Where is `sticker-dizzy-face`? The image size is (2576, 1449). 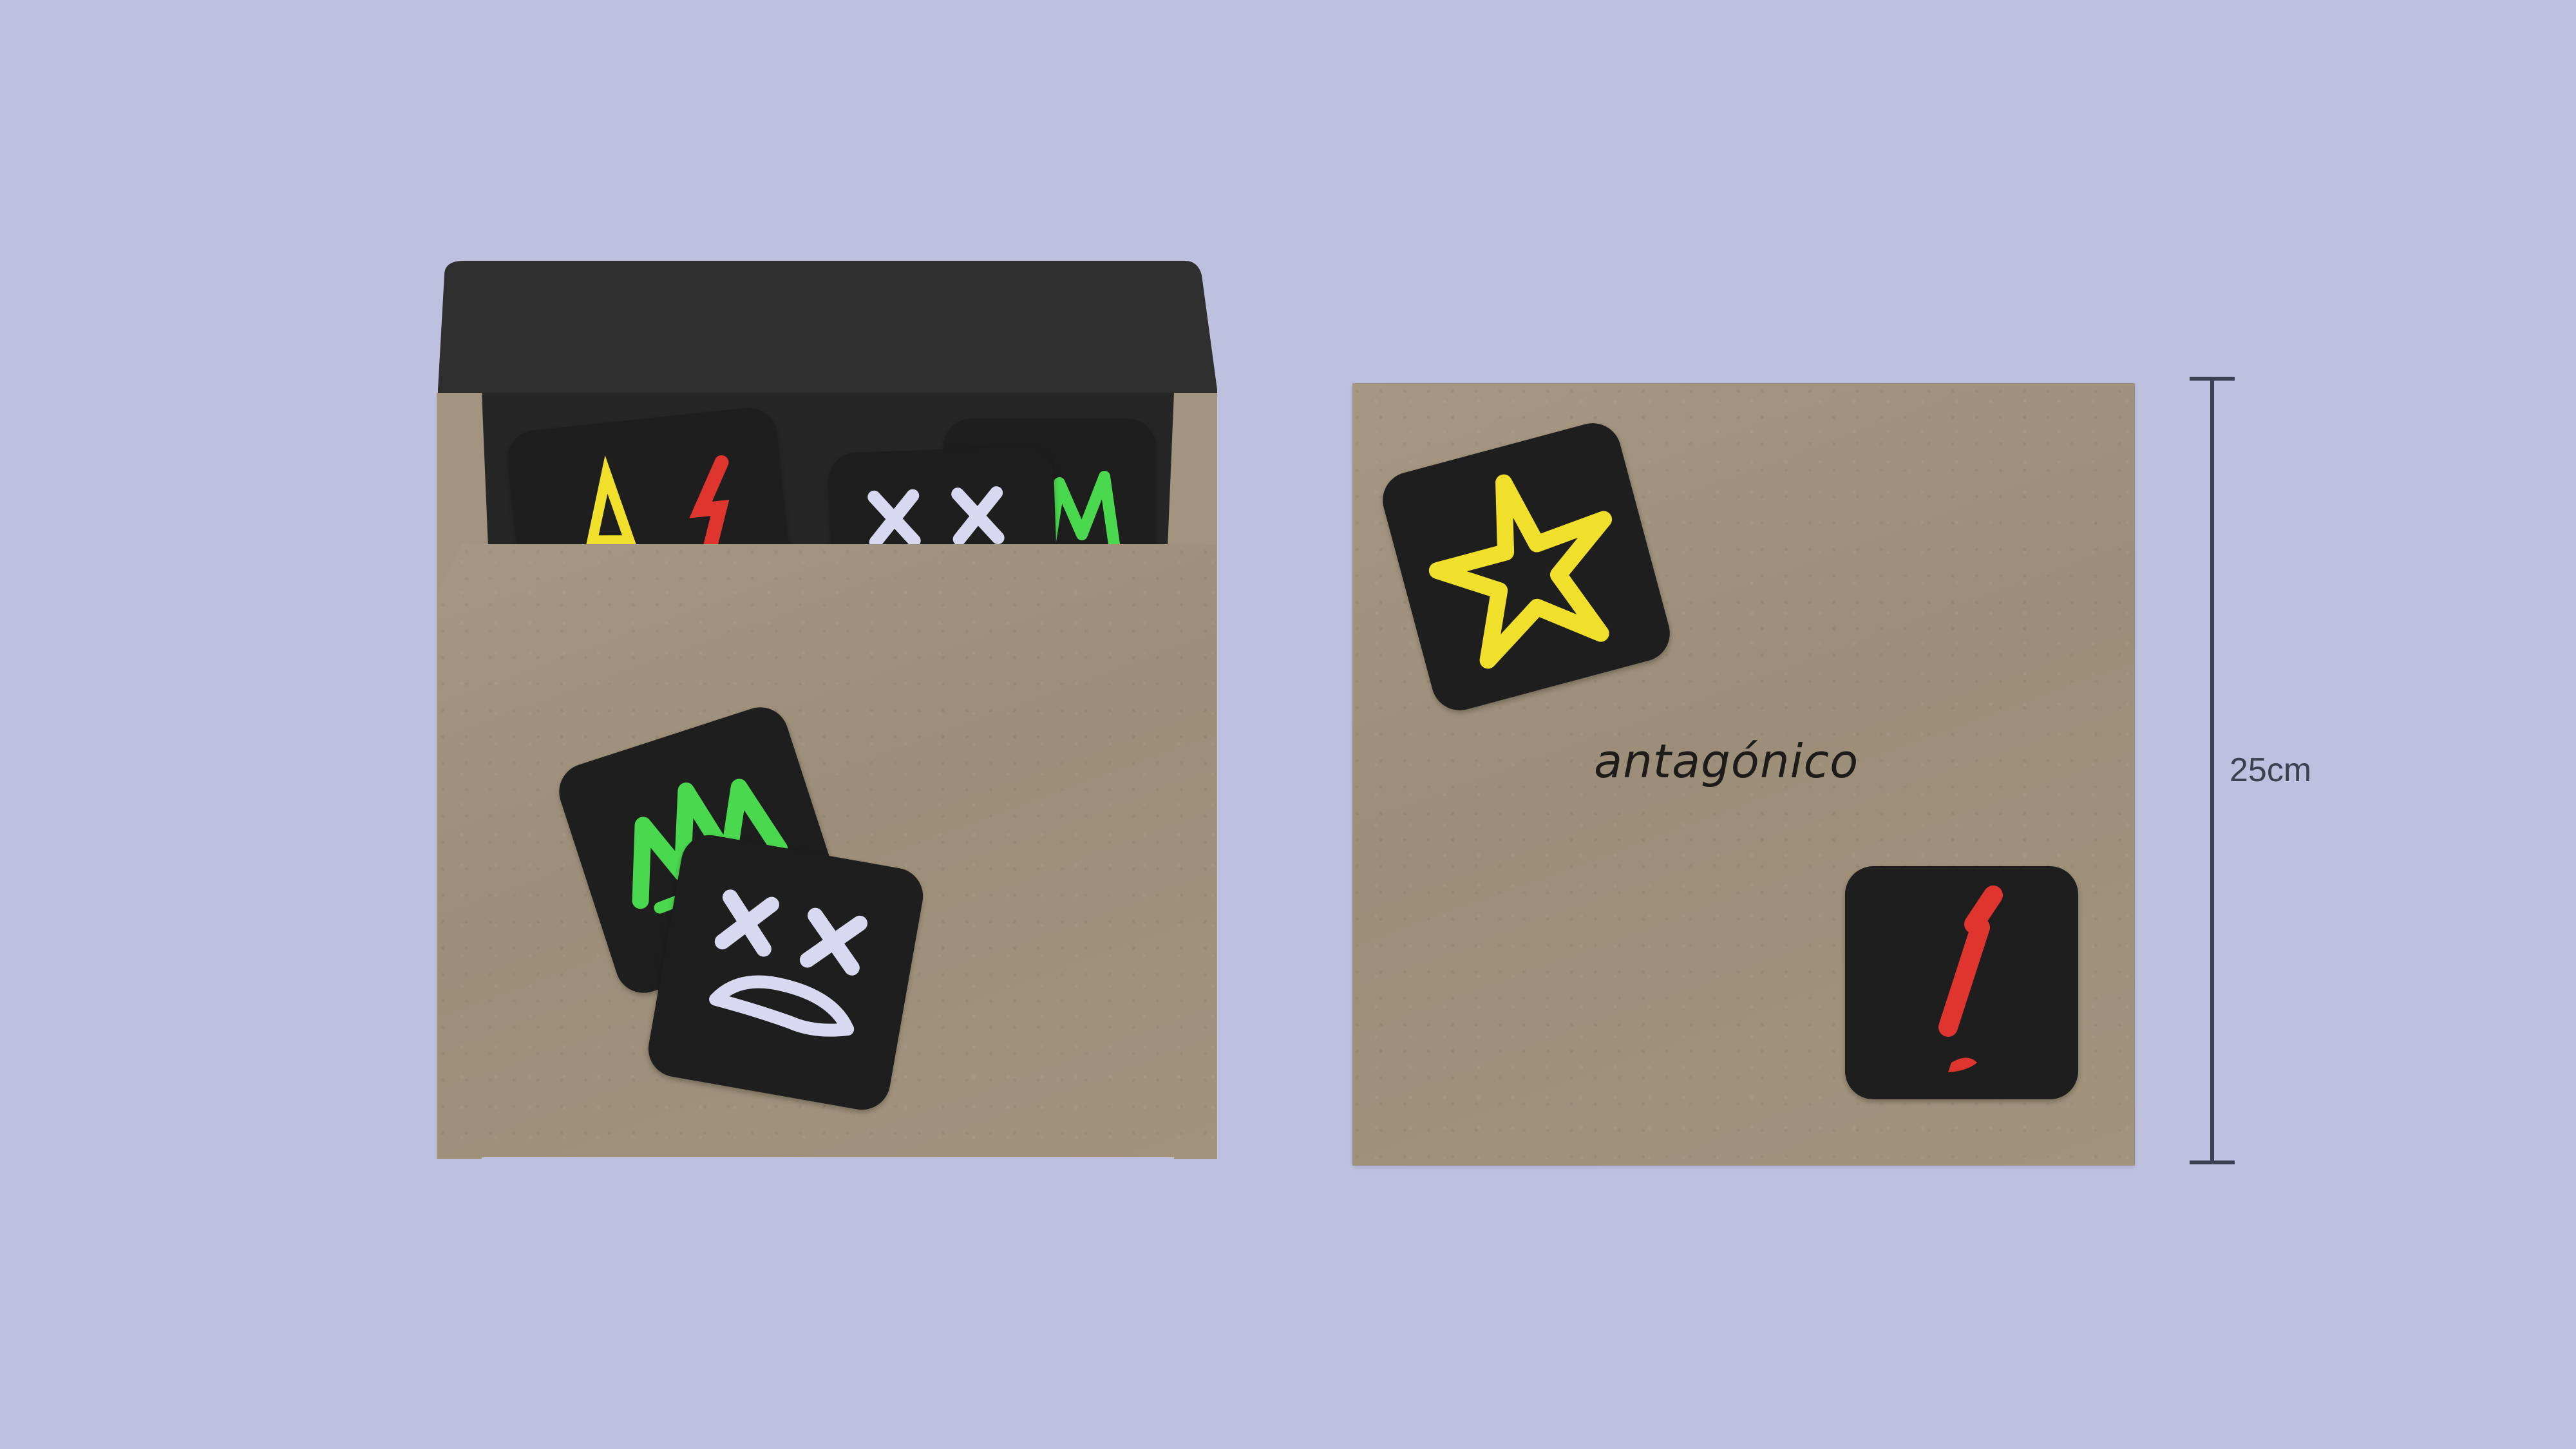 sticker-dizzy-face is located at coordinates (785, 973).